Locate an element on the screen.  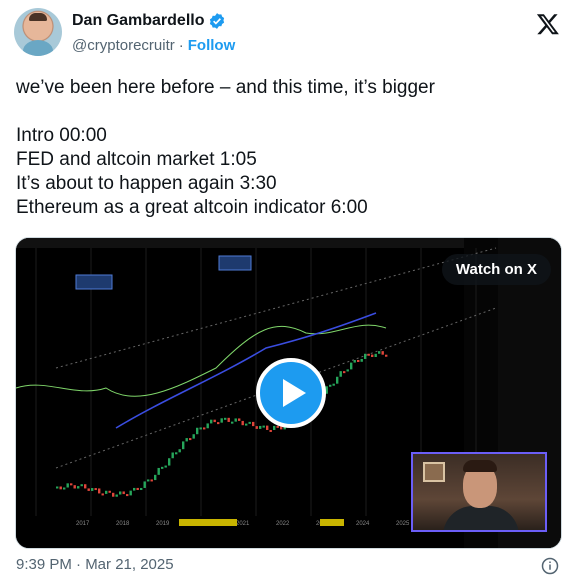
axis-year-label: 2022 is located at coordinates (283, 524).